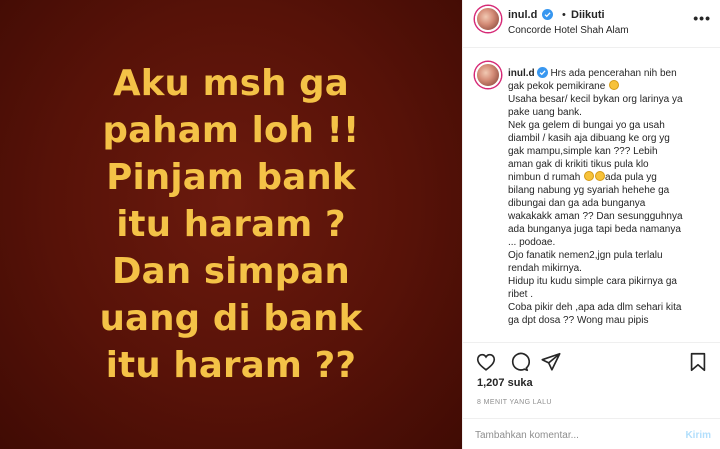  Describe the element at coordinates (519, 362) in the screenshot. I see `comment-icon` at that location.